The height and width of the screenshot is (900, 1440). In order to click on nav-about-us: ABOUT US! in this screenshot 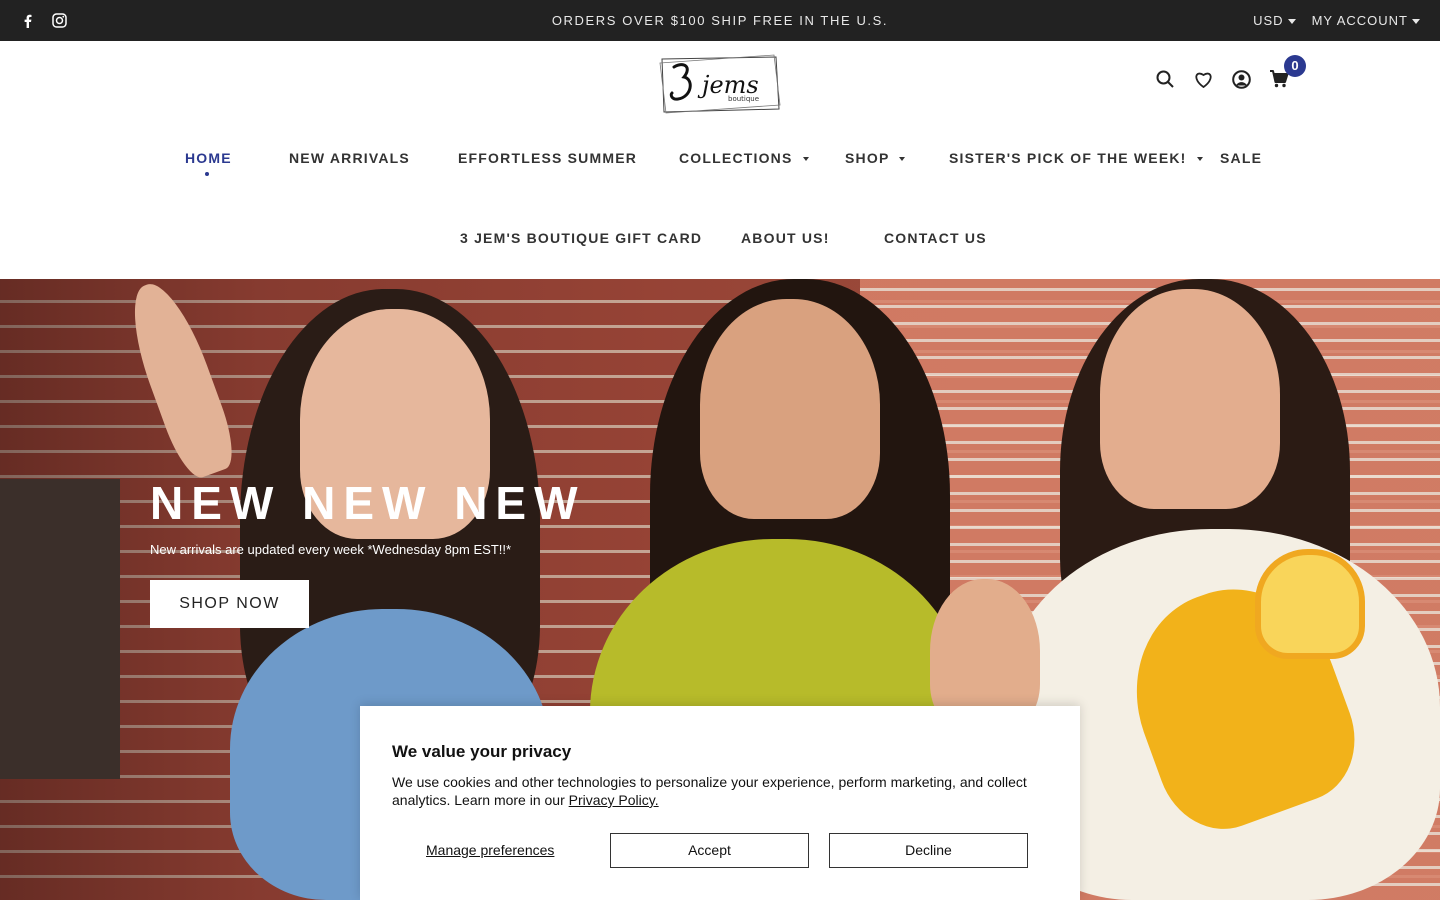, I will do `click(785, 238)`.